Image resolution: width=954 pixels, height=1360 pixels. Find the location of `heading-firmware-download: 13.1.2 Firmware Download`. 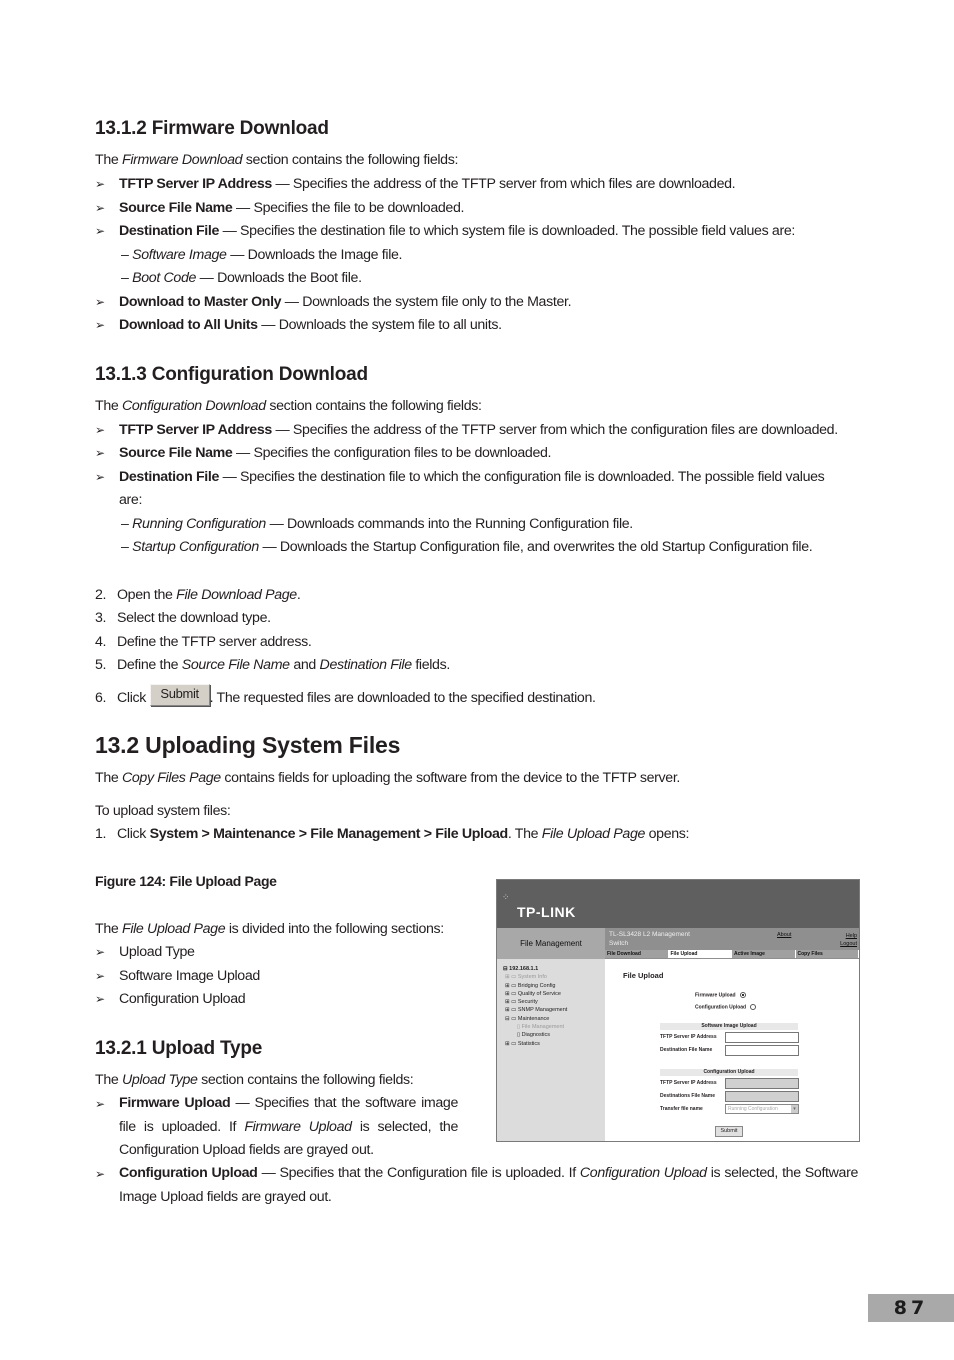

heading-firmware-download: 13.1.2 Firmware Download is located at coordinates (212, 128).